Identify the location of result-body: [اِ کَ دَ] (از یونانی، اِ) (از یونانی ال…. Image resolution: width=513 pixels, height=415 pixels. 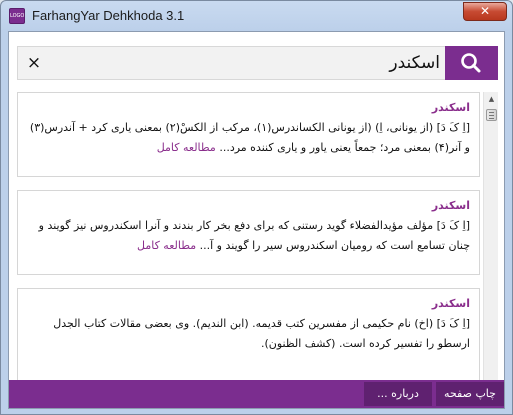
(248, 138).